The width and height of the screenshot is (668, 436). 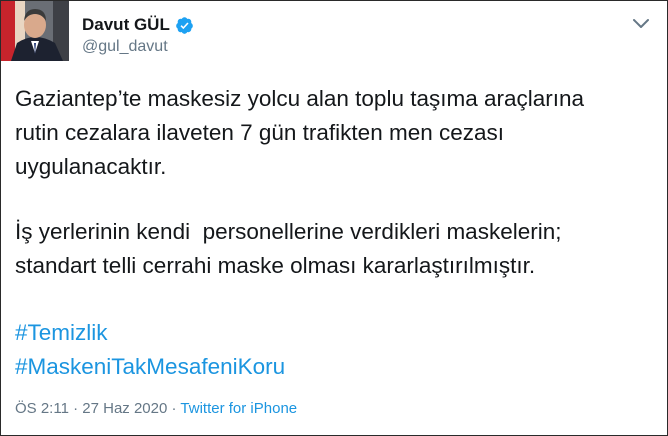 I want to click on author-name-row: Davut GÜL, so click(x=138, y=25).